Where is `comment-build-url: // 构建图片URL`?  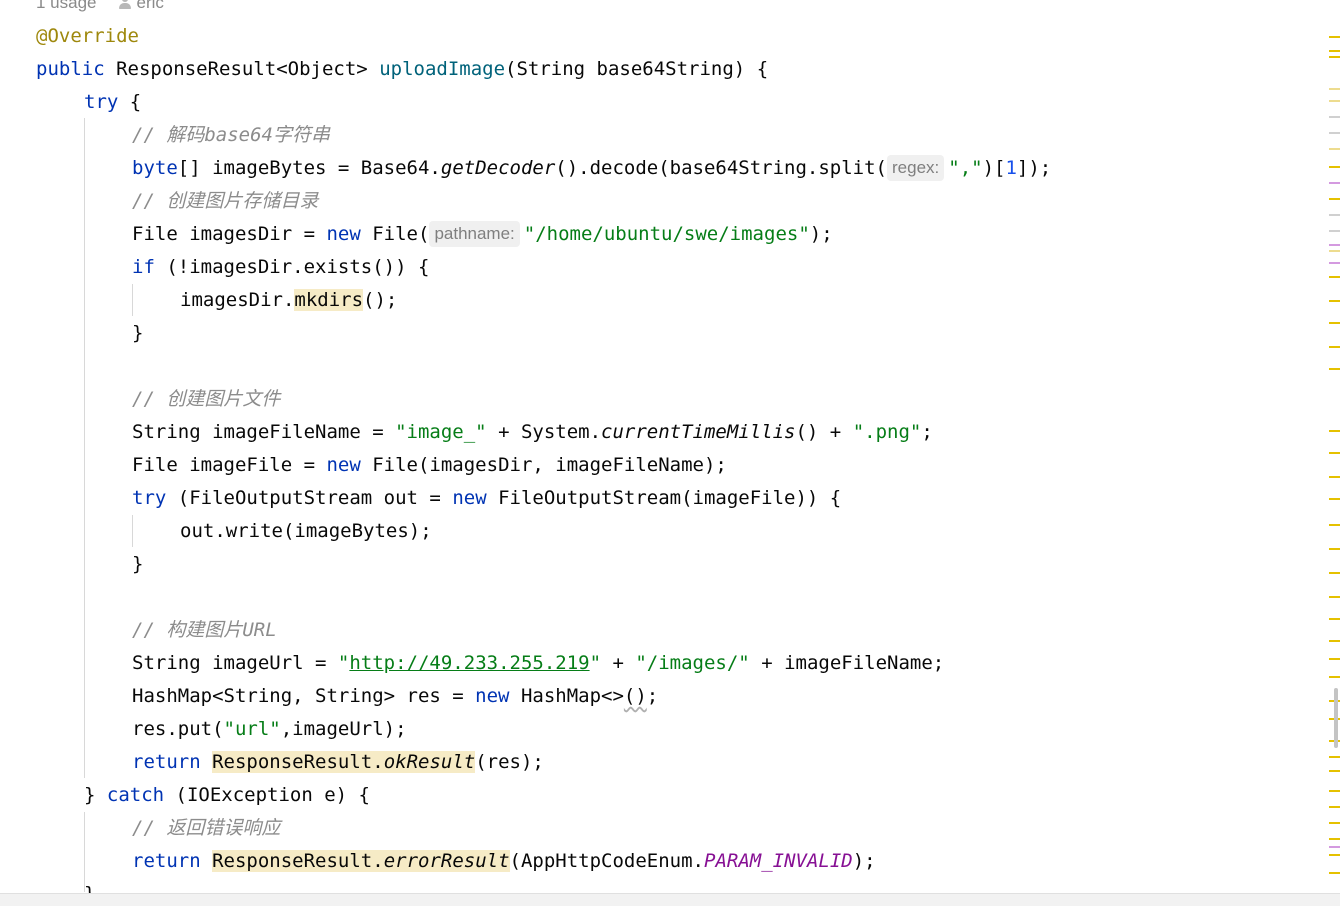 comment-build-url: // 构建图片URL is located at coordinates (204, 630).